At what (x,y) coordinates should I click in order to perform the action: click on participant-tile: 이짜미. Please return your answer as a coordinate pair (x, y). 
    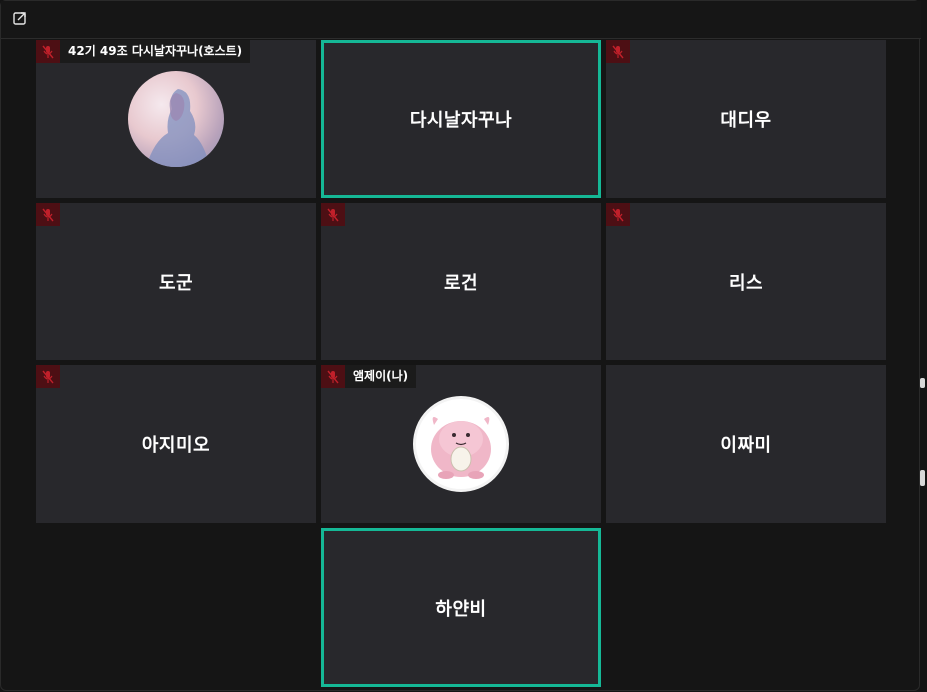
    Looking at the image, I should click on (746, 444).